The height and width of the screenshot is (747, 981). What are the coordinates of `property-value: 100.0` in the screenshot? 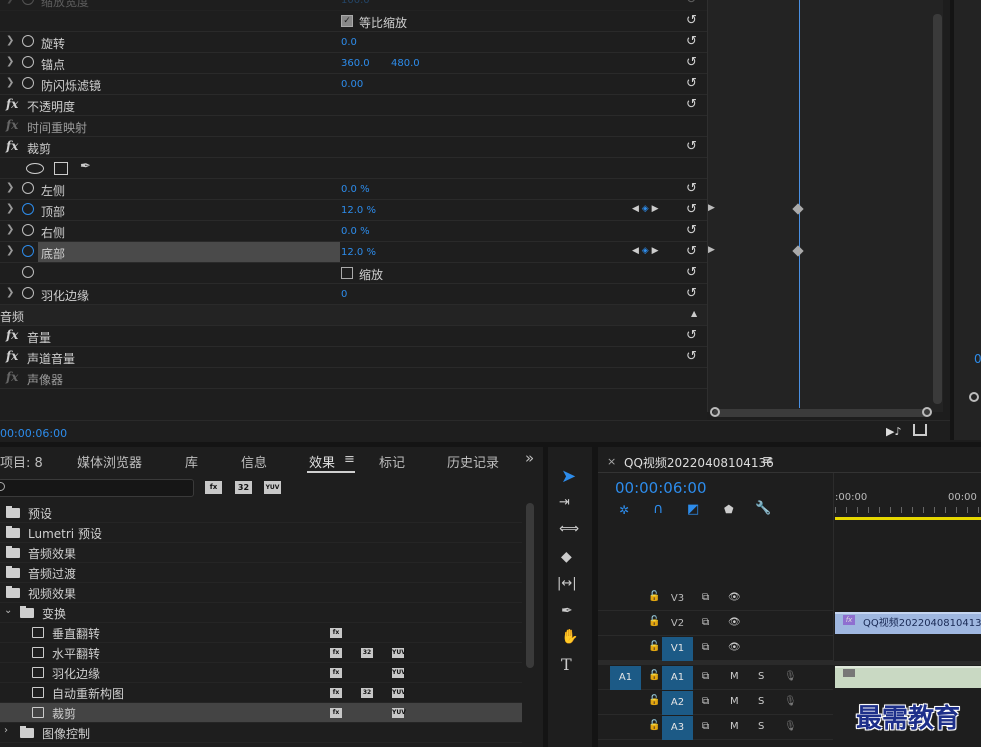 It's located at (355, 3).